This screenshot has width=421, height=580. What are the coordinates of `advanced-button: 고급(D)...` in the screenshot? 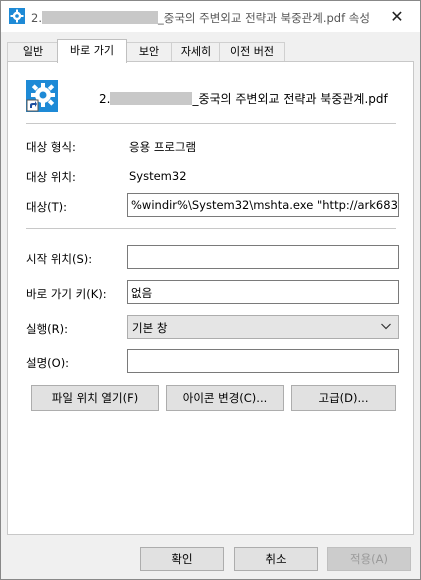 It's located at (343, 398).